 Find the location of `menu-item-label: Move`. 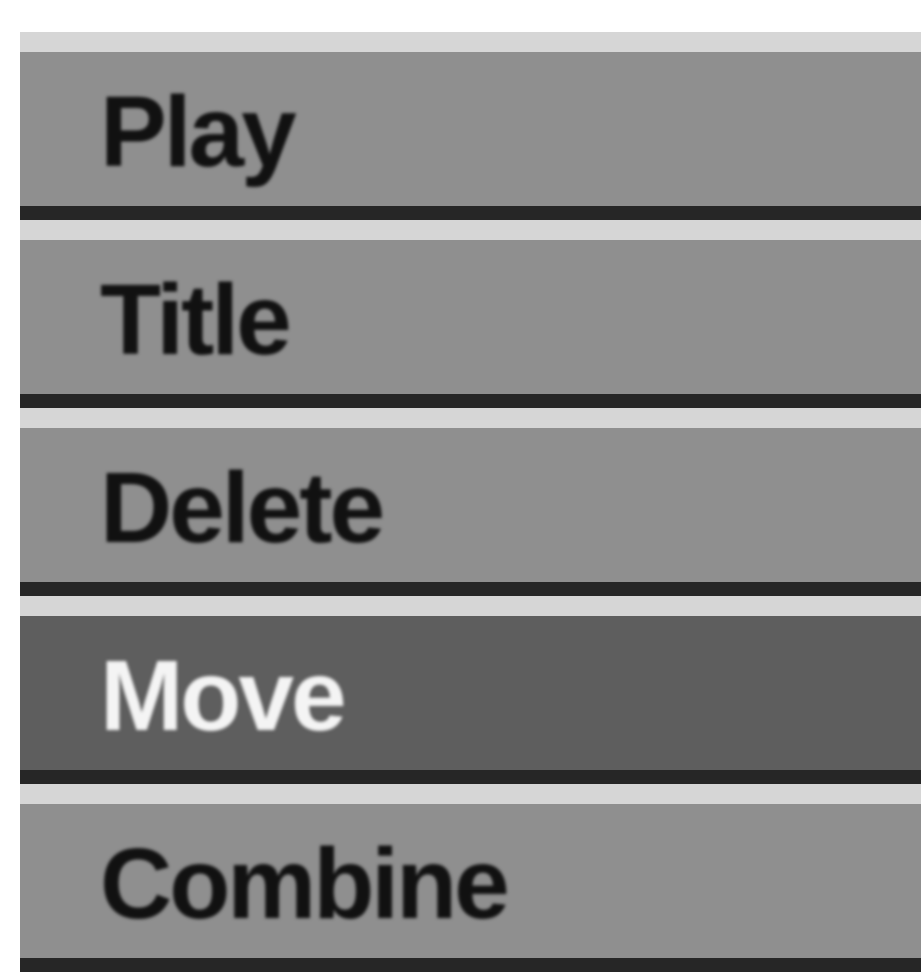

menu-item-label: Move is located at coordinates (223, 696).